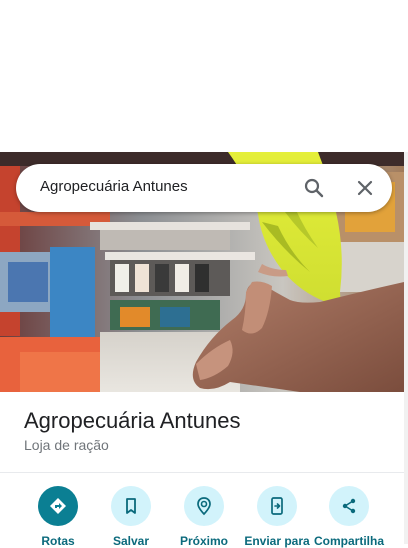  I want to click on share-button: Compartilha, so click(349, 517).